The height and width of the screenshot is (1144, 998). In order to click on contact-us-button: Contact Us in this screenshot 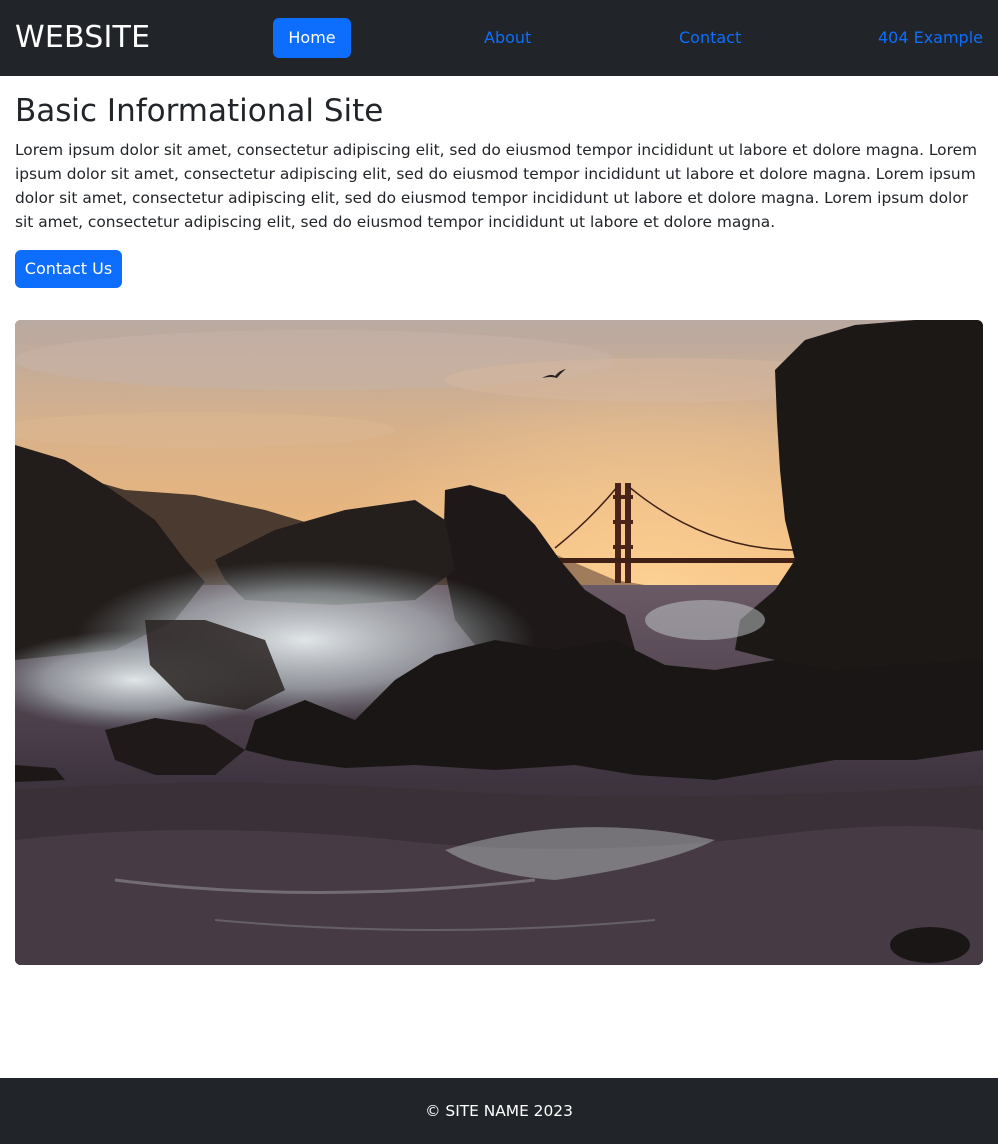, I will do `click(68, 269)`.